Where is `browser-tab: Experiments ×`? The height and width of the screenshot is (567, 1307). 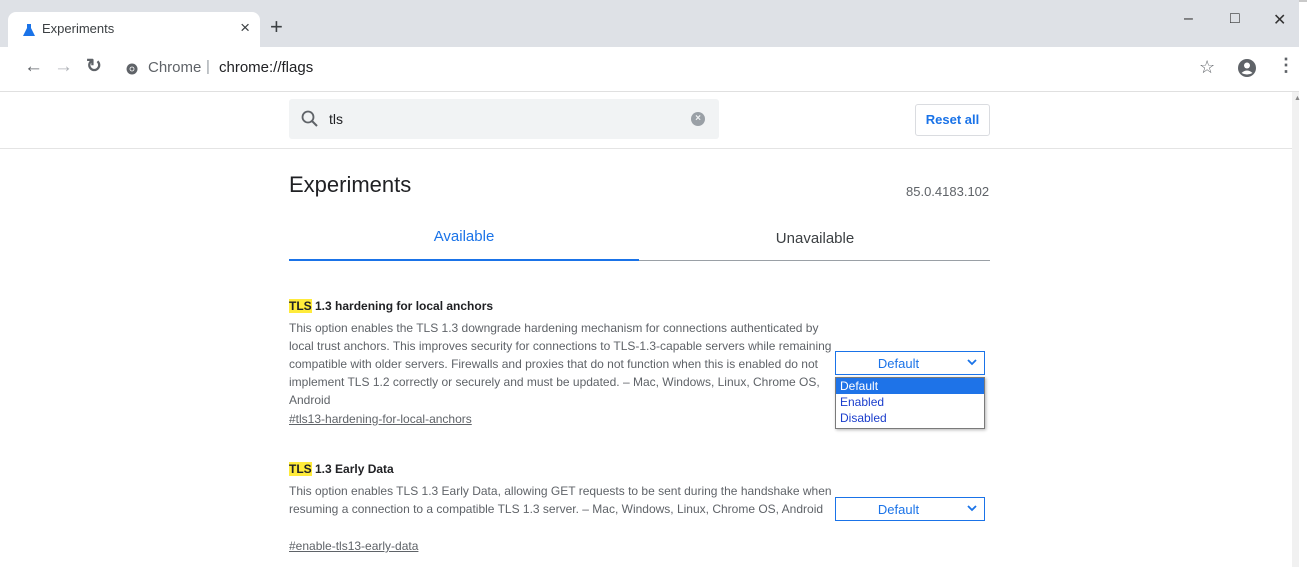 browser-tab: Experiments × is located at coordinates (134, 29).